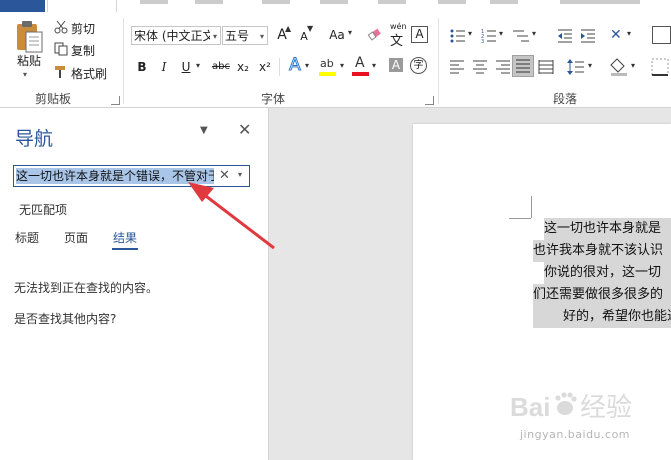 The height and width of the screenshot is (460, 671). I want to click on watermark-url: jingyan.baidu.com, so click(575, 434).